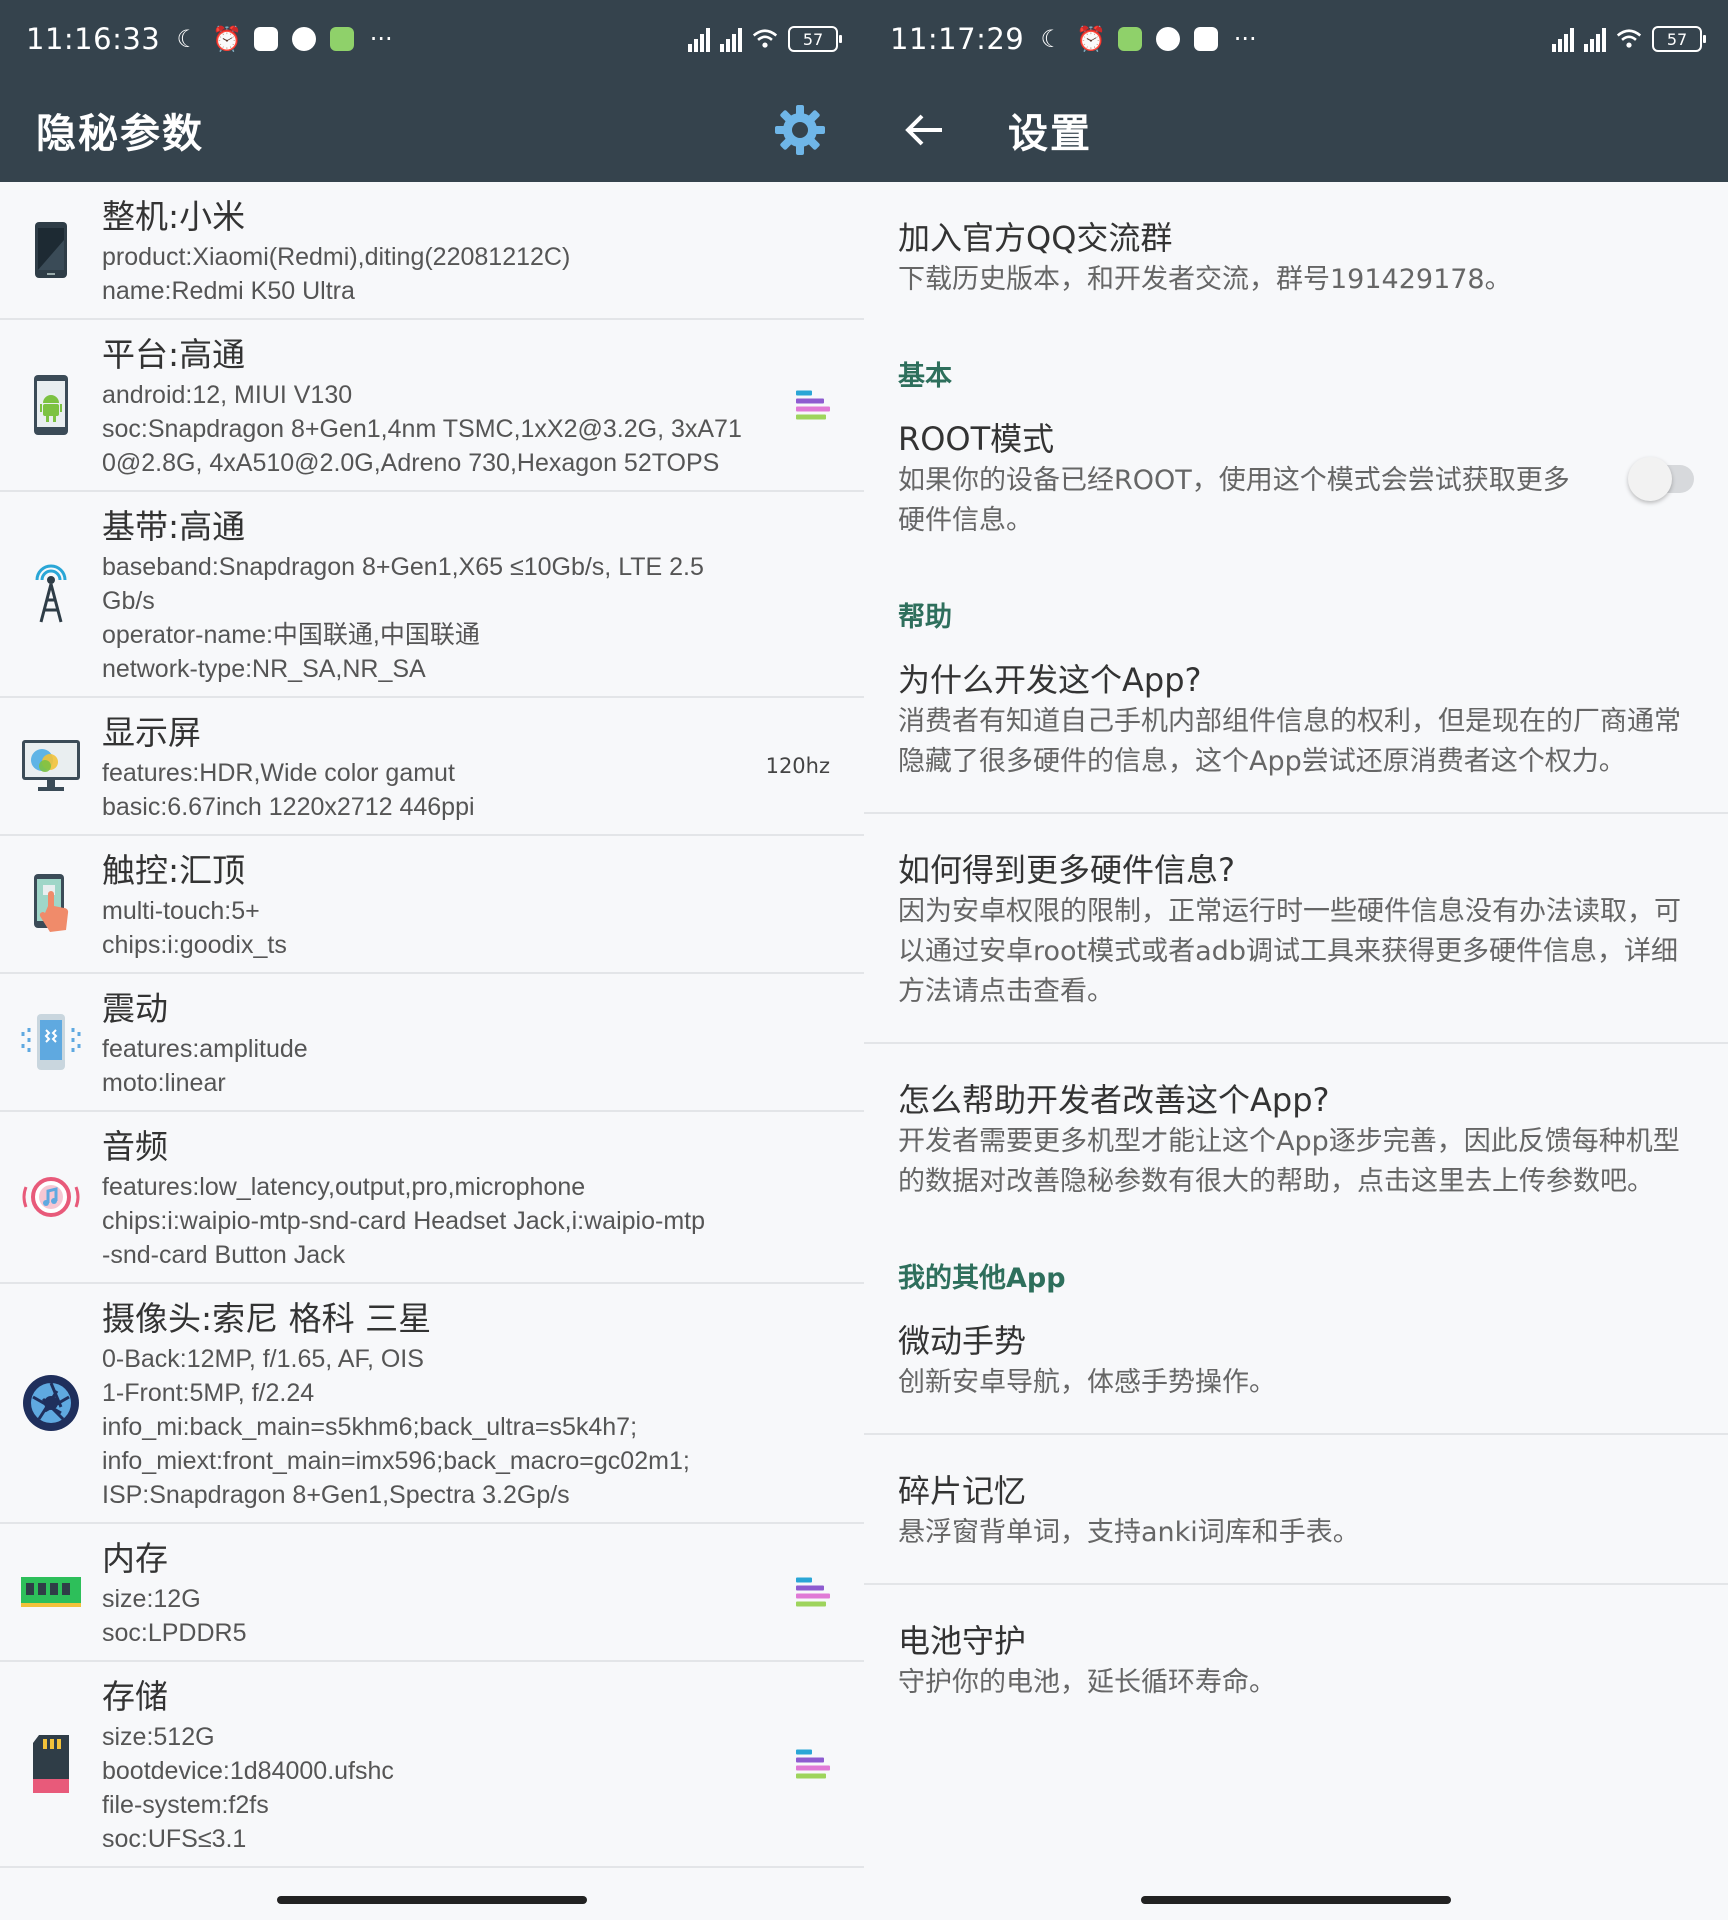 The image size is (1728, 1920). What do you see at coordinates (128, 601) in the screenshot?
I see `item-line: Gb/s` at bounding box center [128, 601].